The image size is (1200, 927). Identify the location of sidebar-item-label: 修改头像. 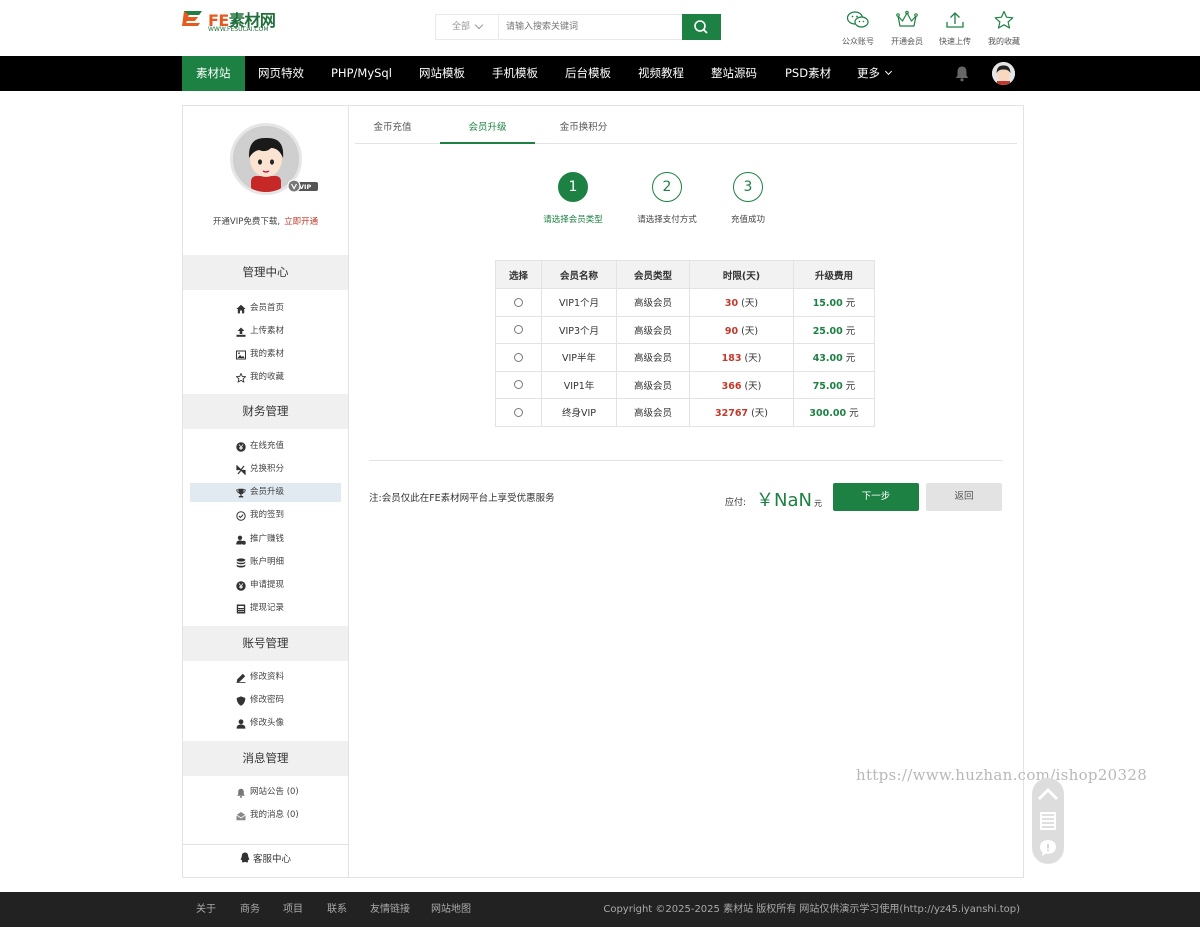
(267, 723).